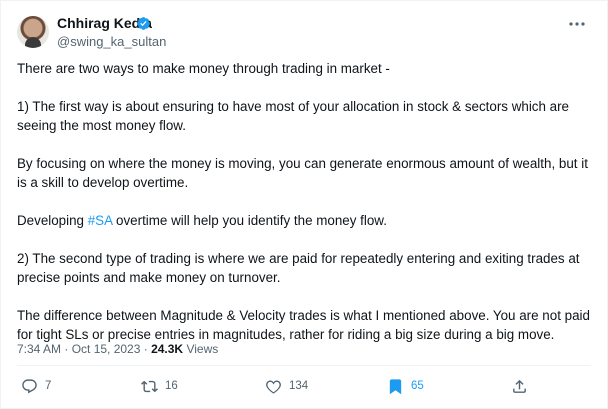  I want to click on reply-button: 7, so click(36, 386).